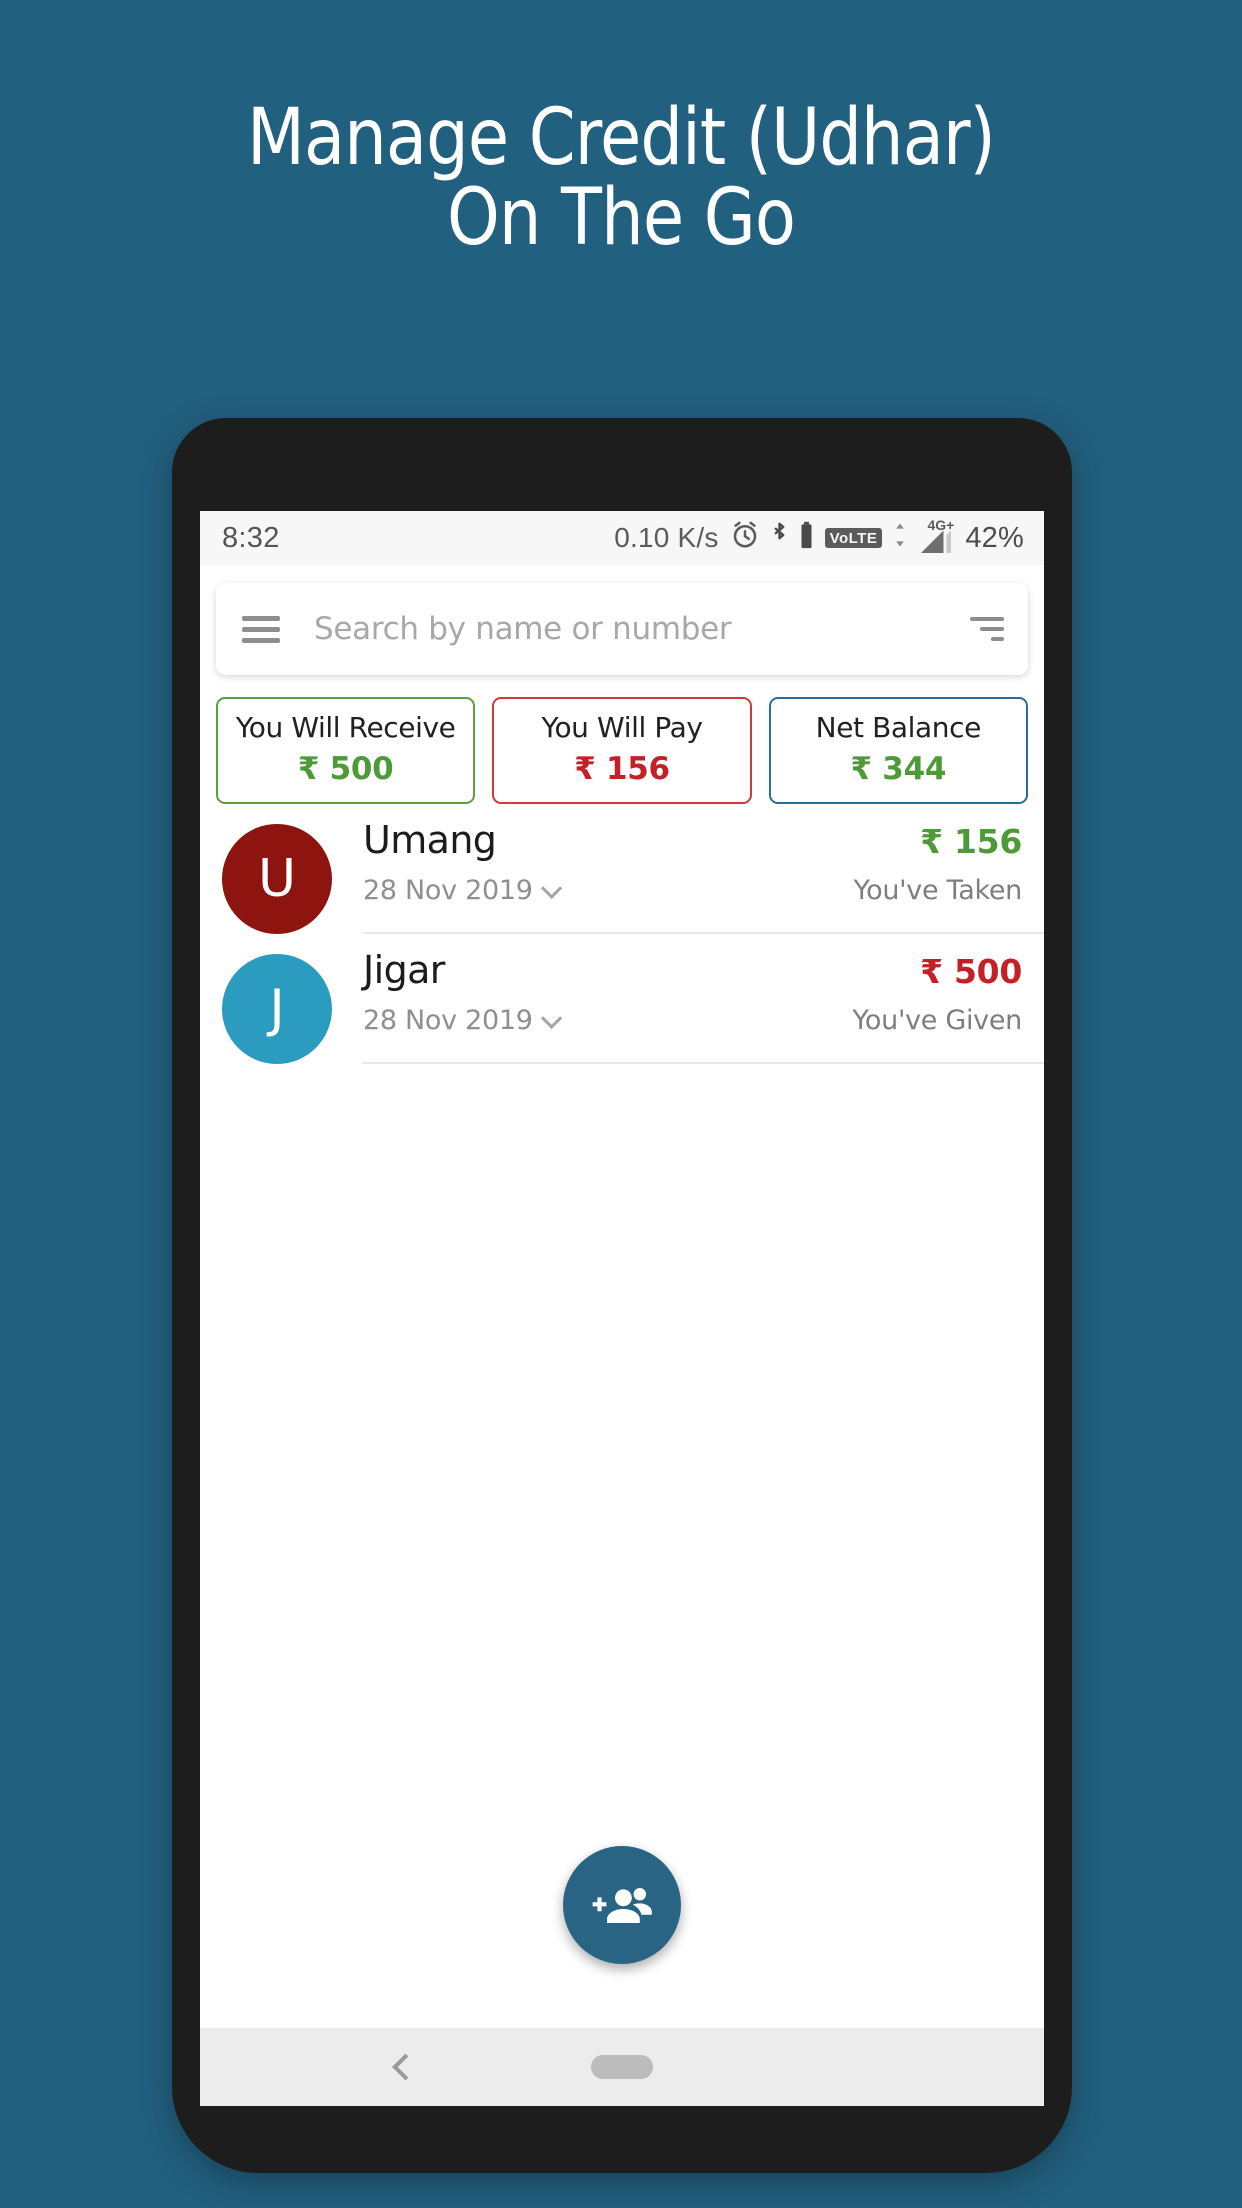 The width and height of the screenshot is (1242, 2208). I want to click on add-people-icon, so click(622, 1905).